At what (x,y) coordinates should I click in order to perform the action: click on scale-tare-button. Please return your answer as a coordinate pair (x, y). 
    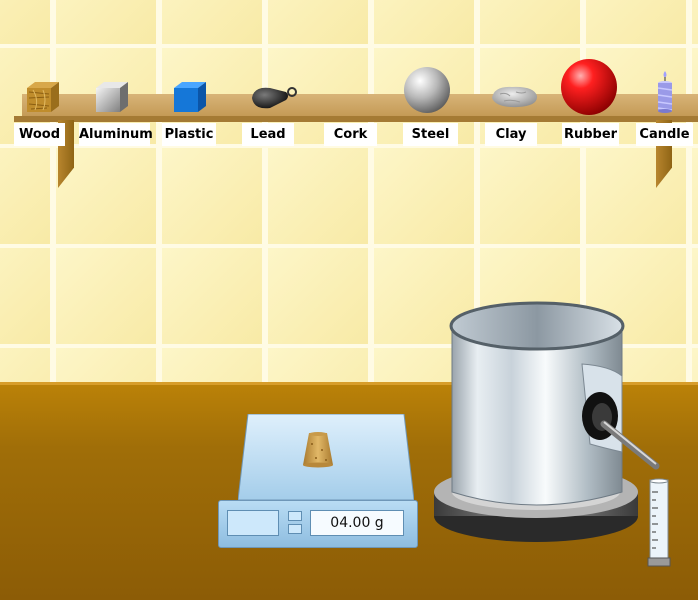
    Looking at the image, I should click on (253, 523).